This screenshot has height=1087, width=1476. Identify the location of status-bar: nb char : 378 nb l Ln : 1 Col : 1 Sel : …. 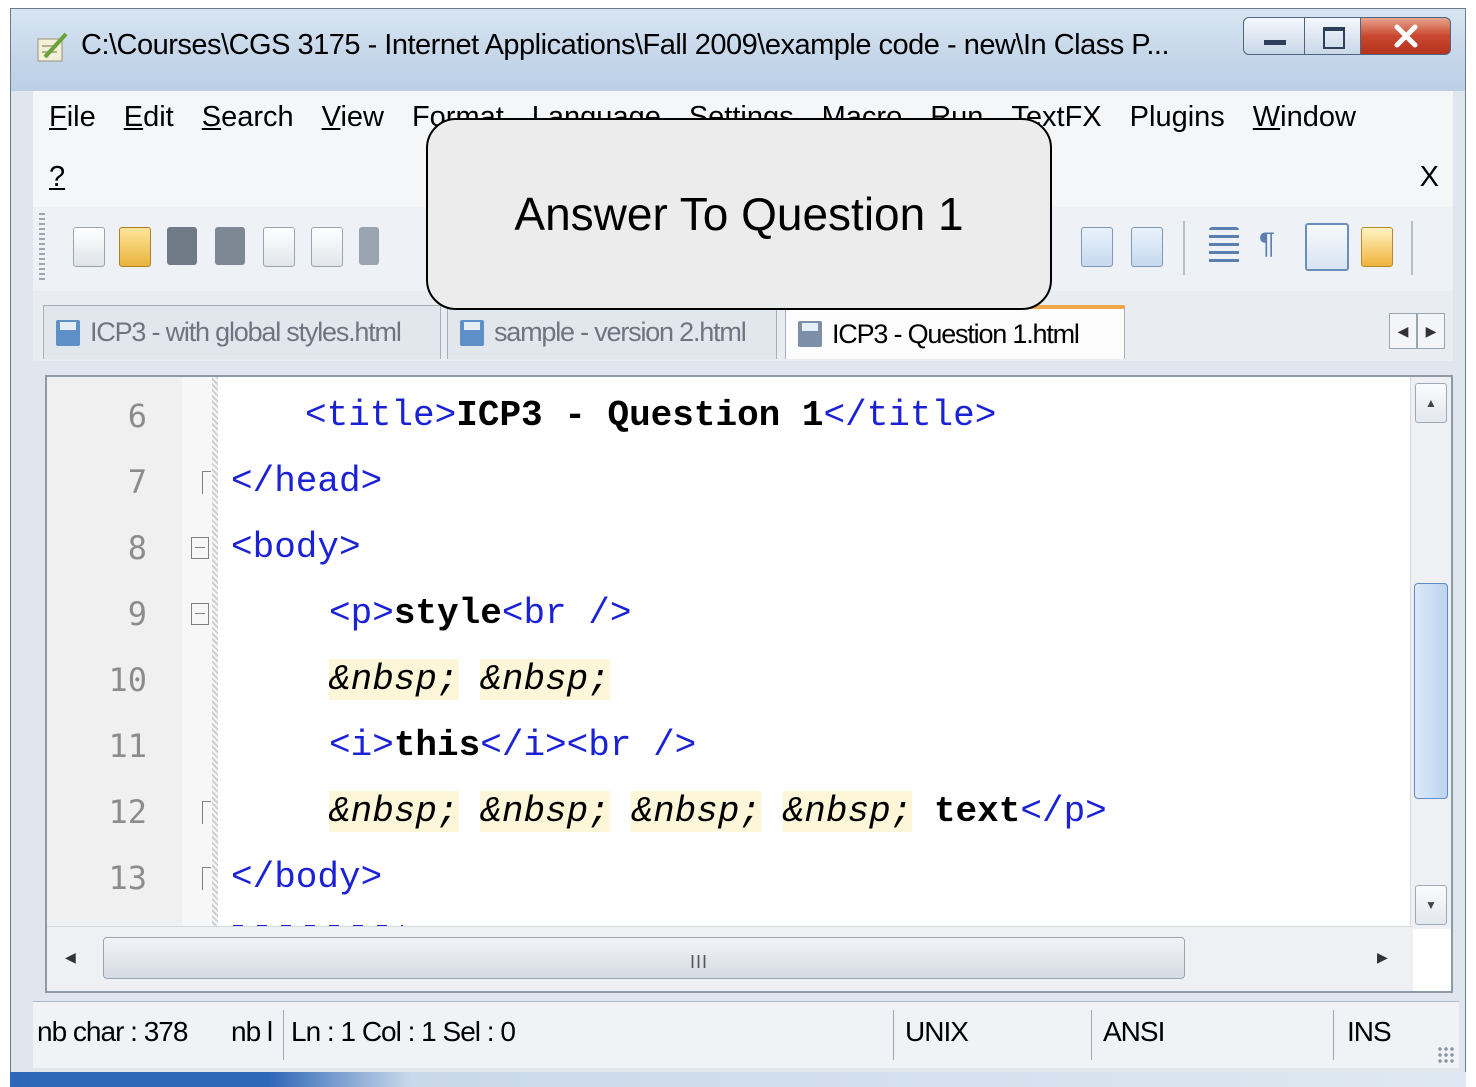
(746, 1034).